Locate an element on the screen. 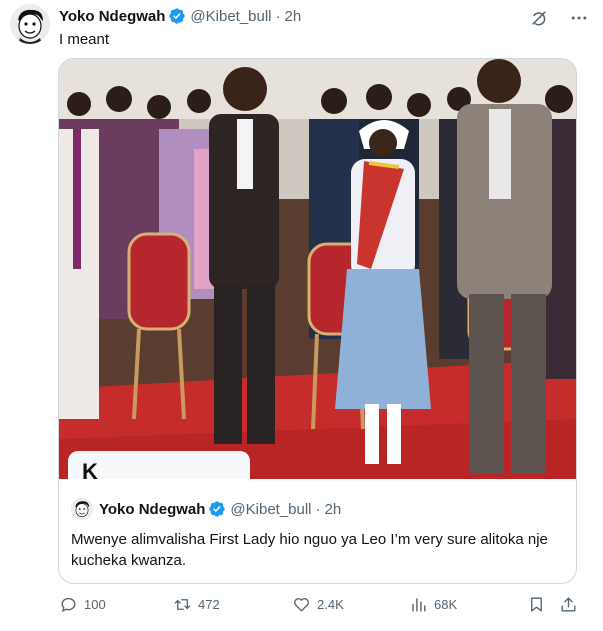  reply-icon is located at coordinates (68, 604).